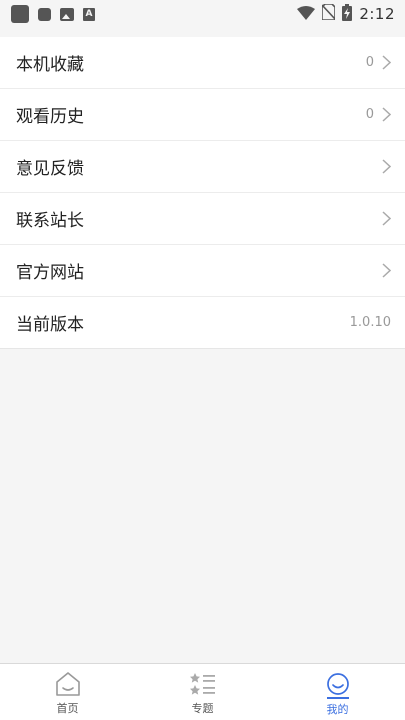 The height and width of the screenshot is (720, 405). I want to click on menu-item-history: 观看历史 0, so click(202, 115).